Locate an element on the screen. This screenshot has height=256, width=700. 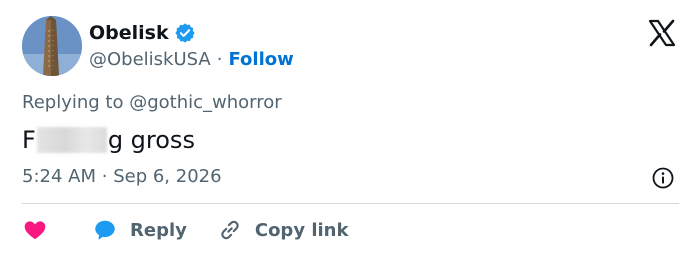
post-text: Fg gross is located at coordinates (108, 140).